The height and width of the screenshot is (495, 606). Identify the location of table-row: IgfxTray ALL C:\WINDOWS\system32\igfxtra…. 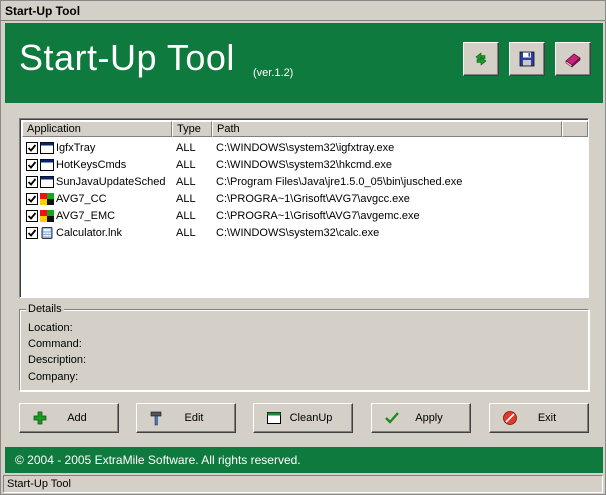
(208, 147).